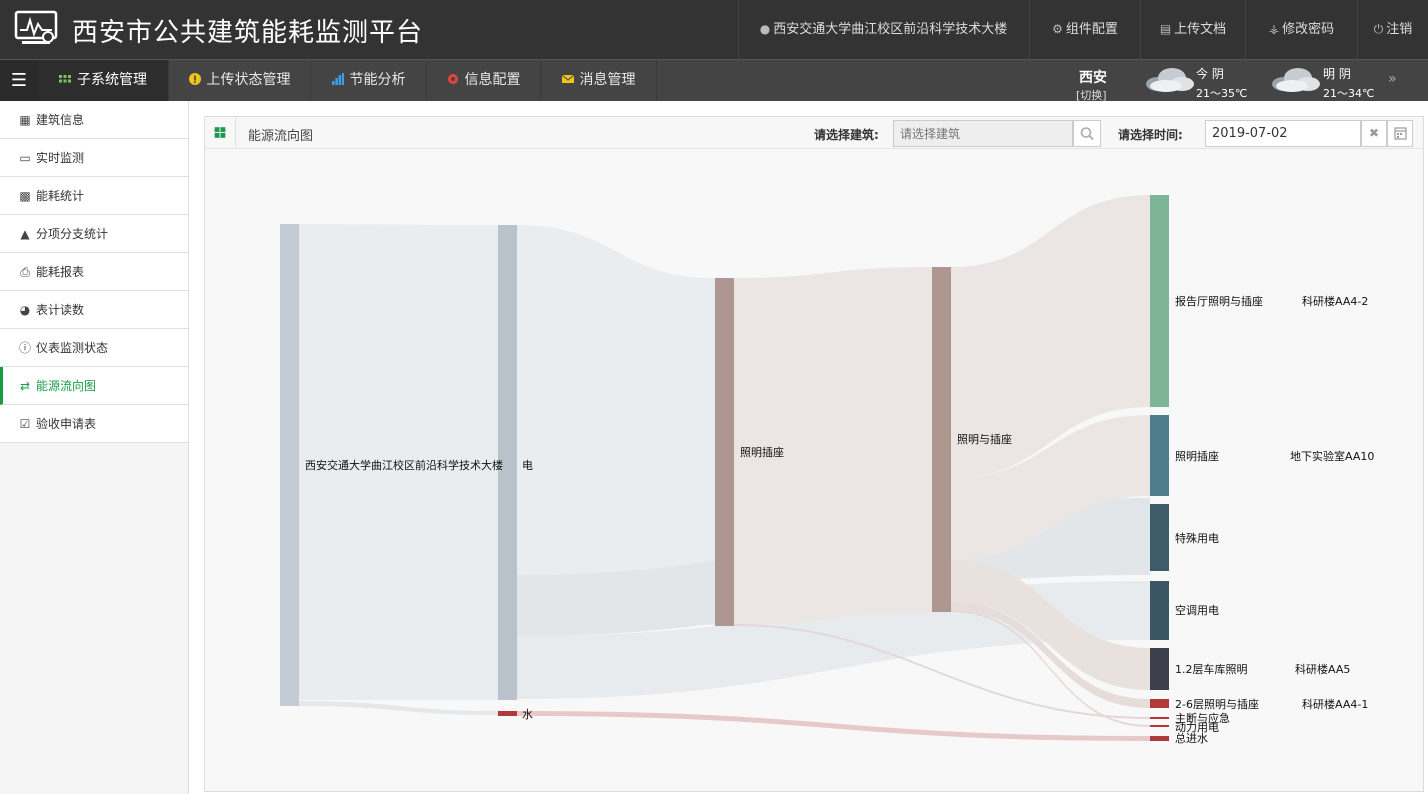 This screenshot has width=1428, height=794. Describe the element at coordinates (94, 310) in the screenshot. I see `sidebar-item-meter-reading: ◕ 表计读数` at that location.